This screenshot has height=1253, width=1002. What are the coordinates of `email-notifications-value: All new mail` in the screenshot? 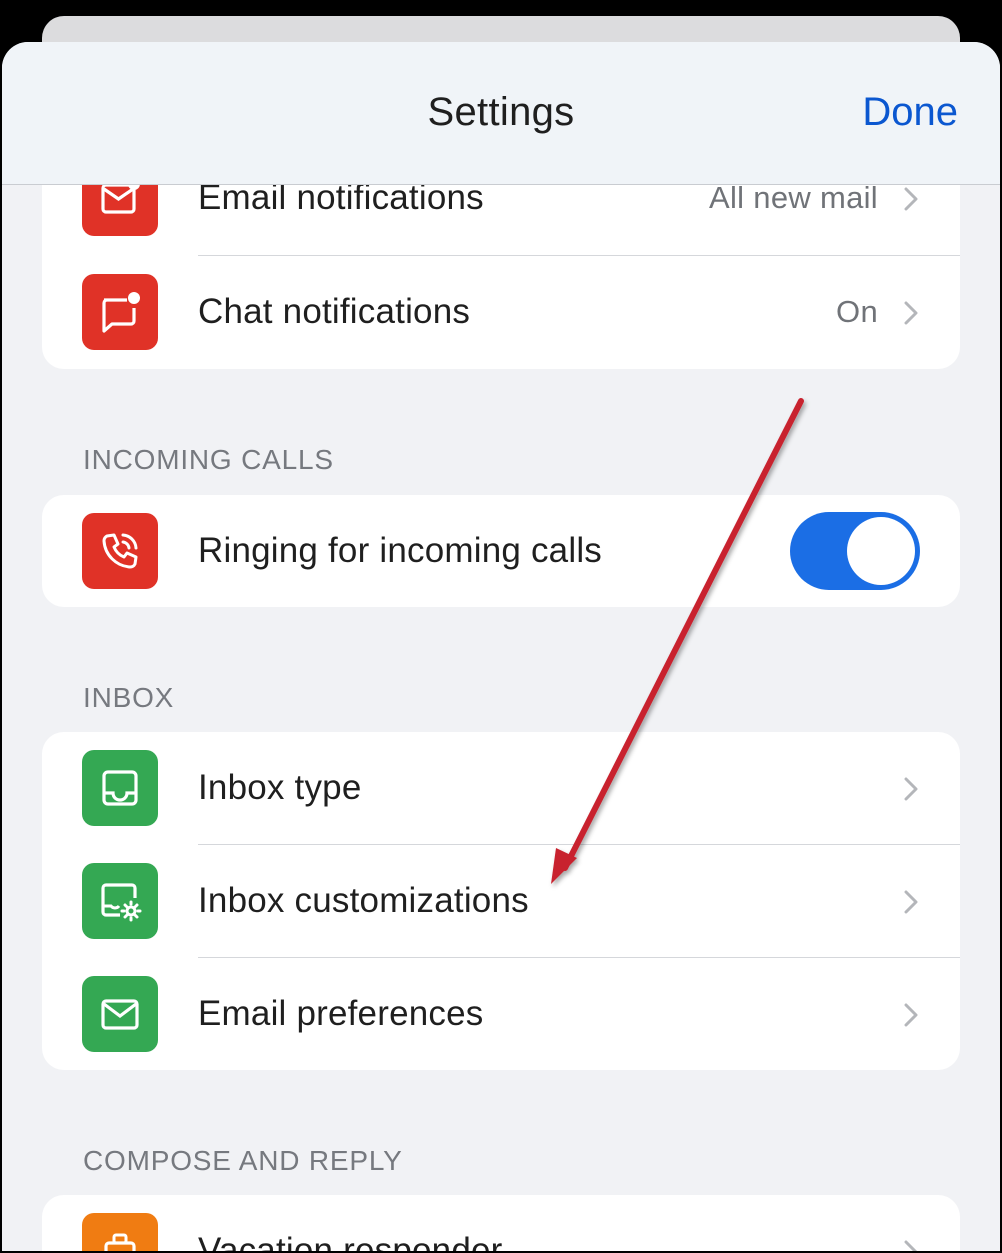 It's located at (793, 197).